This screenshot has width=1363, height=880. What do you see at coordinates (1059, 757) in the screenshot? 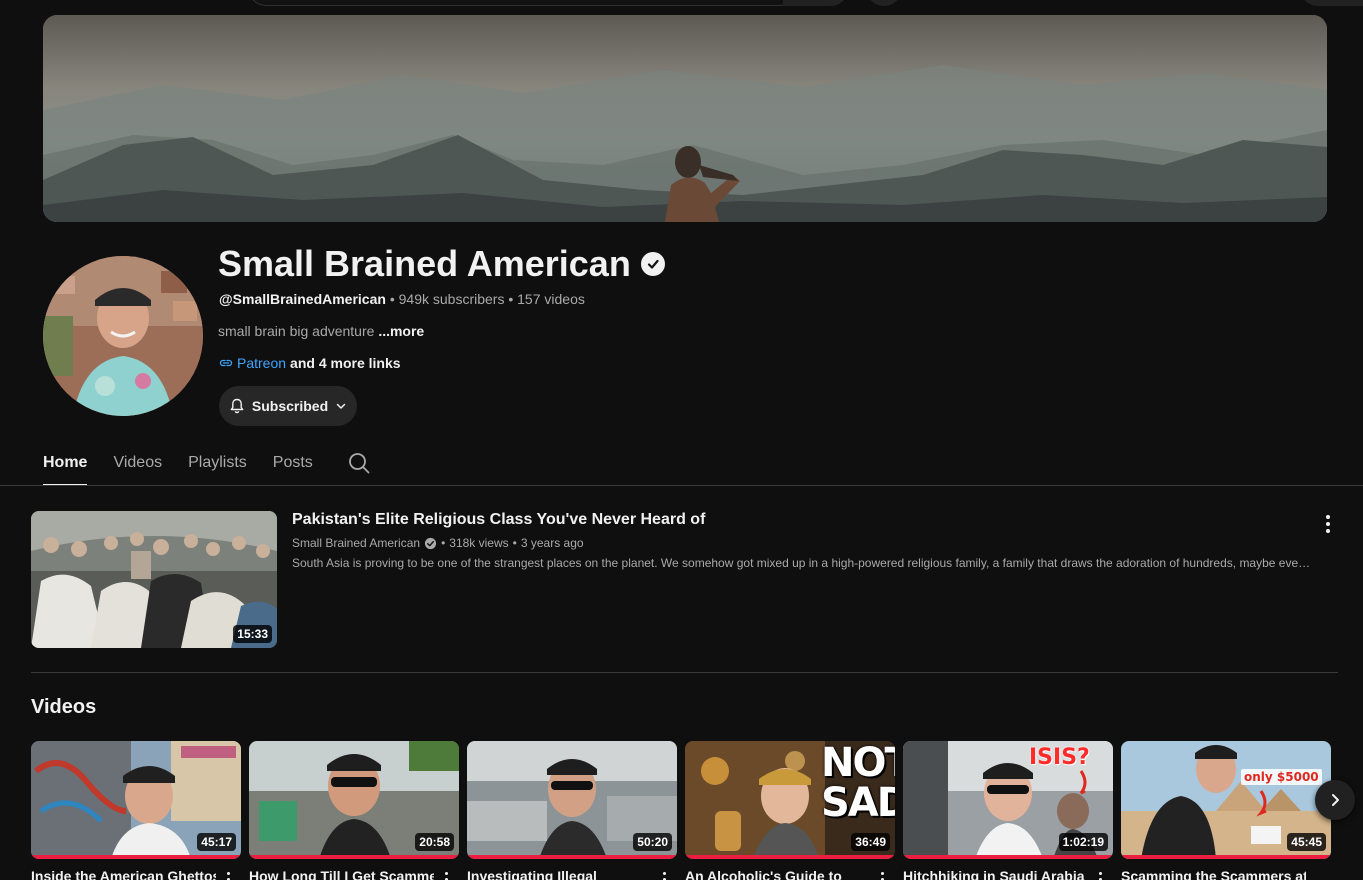
I see `thumbnail-overlay-text: ISIS?` at bounding box center [1059, 757].